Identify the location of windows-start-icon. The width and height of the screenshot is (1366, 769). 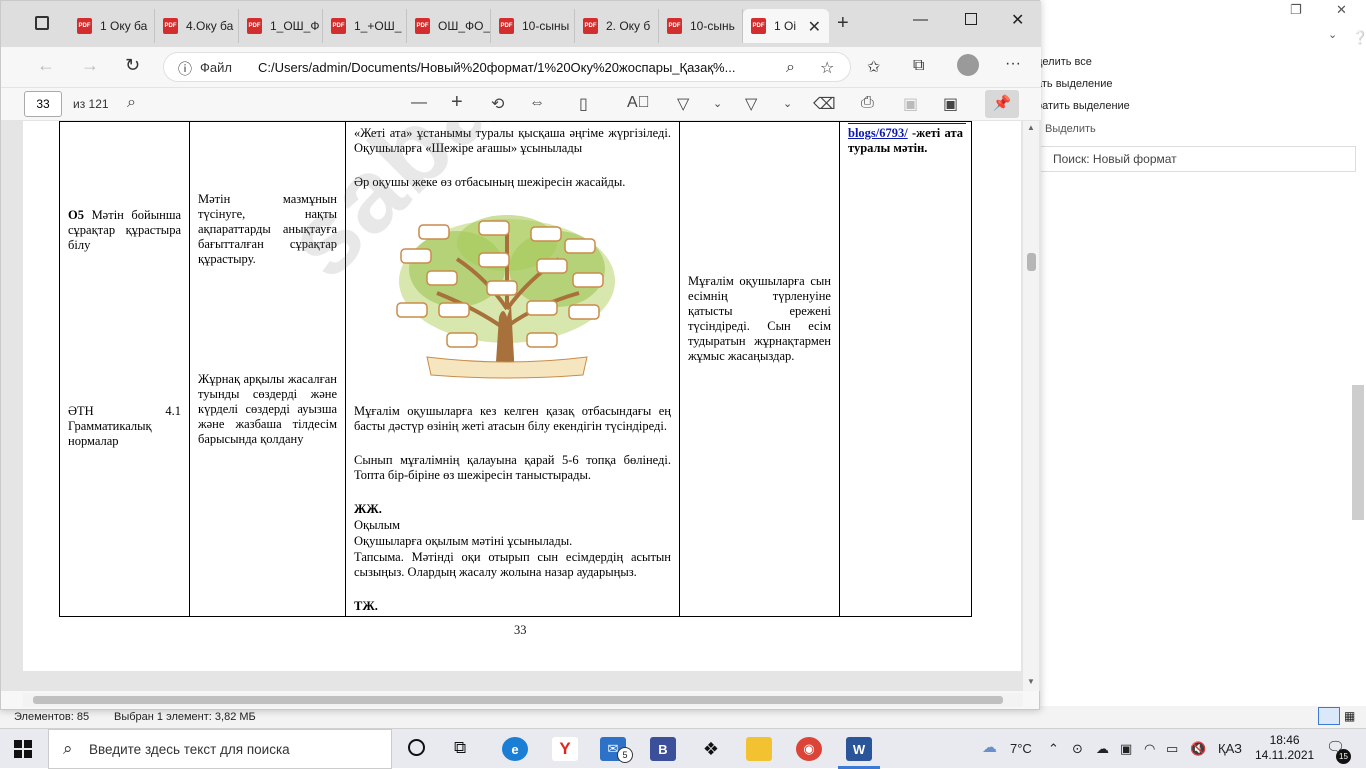
(23, 749).